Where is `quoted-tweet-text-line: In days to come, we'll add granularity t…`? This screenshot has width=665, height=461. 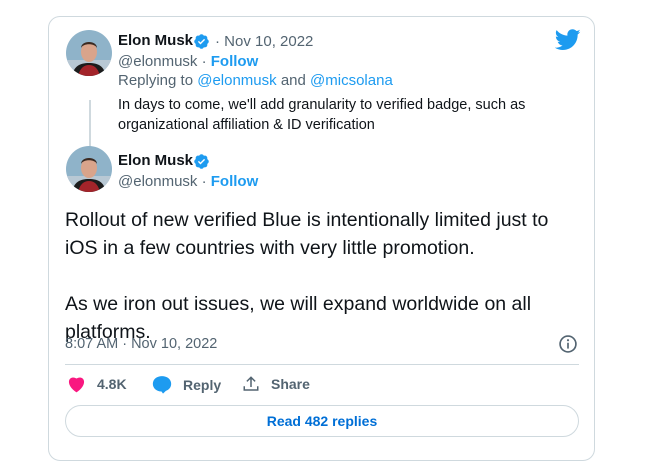 quoted-tweet-text-line: In days to come, we'll add granularity t… is located at coordinates (322, 105).